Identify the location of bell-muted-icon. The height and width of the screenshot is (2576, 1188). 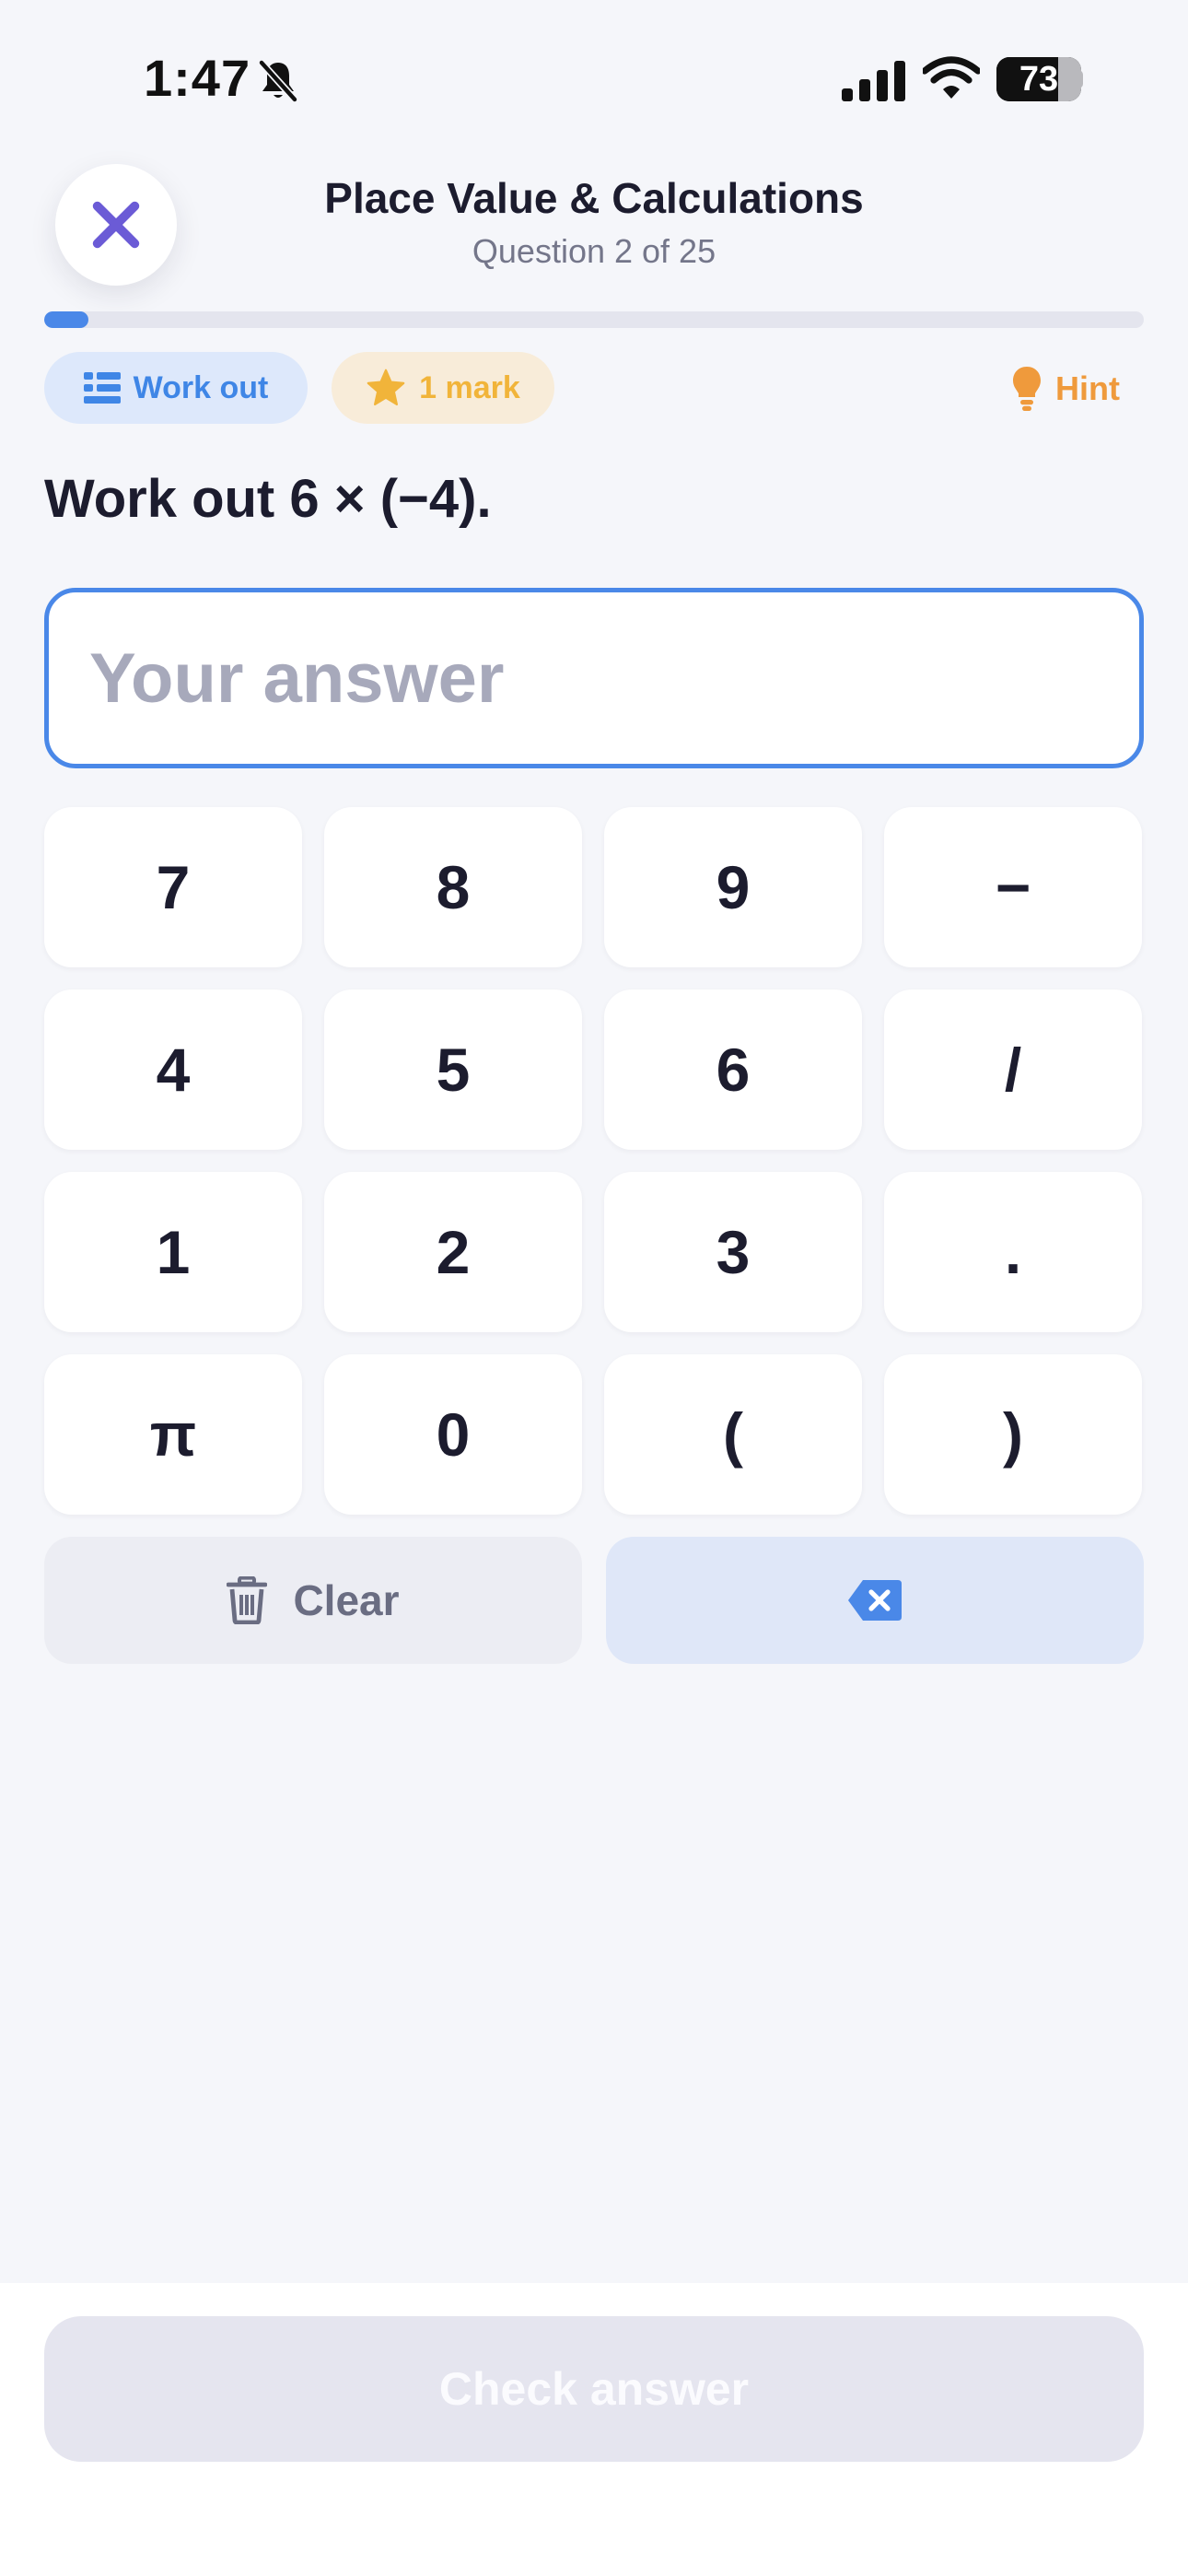
(278, 81).